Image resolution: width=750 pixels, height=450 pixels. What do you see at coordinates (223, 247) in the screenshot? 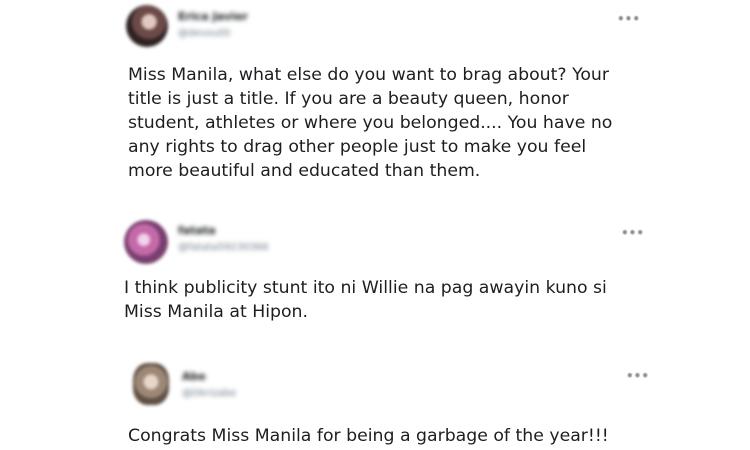
I see `user-handle: @fatata59230366` at bounding box center [223, 247].